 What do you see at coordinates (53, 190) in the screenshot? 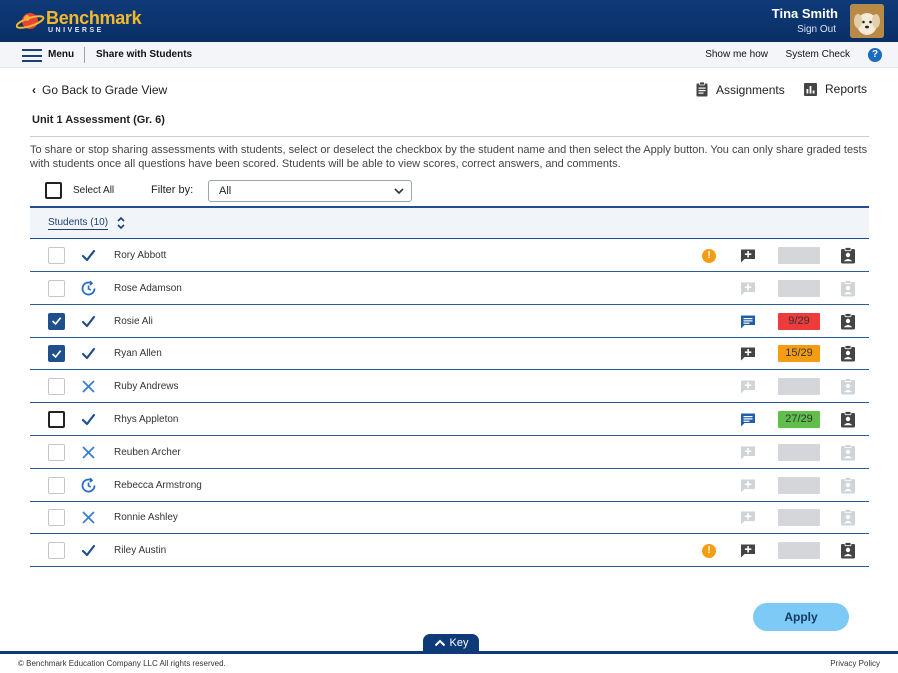
I see `select-all-checkbox` at bounding box center [53, 190].